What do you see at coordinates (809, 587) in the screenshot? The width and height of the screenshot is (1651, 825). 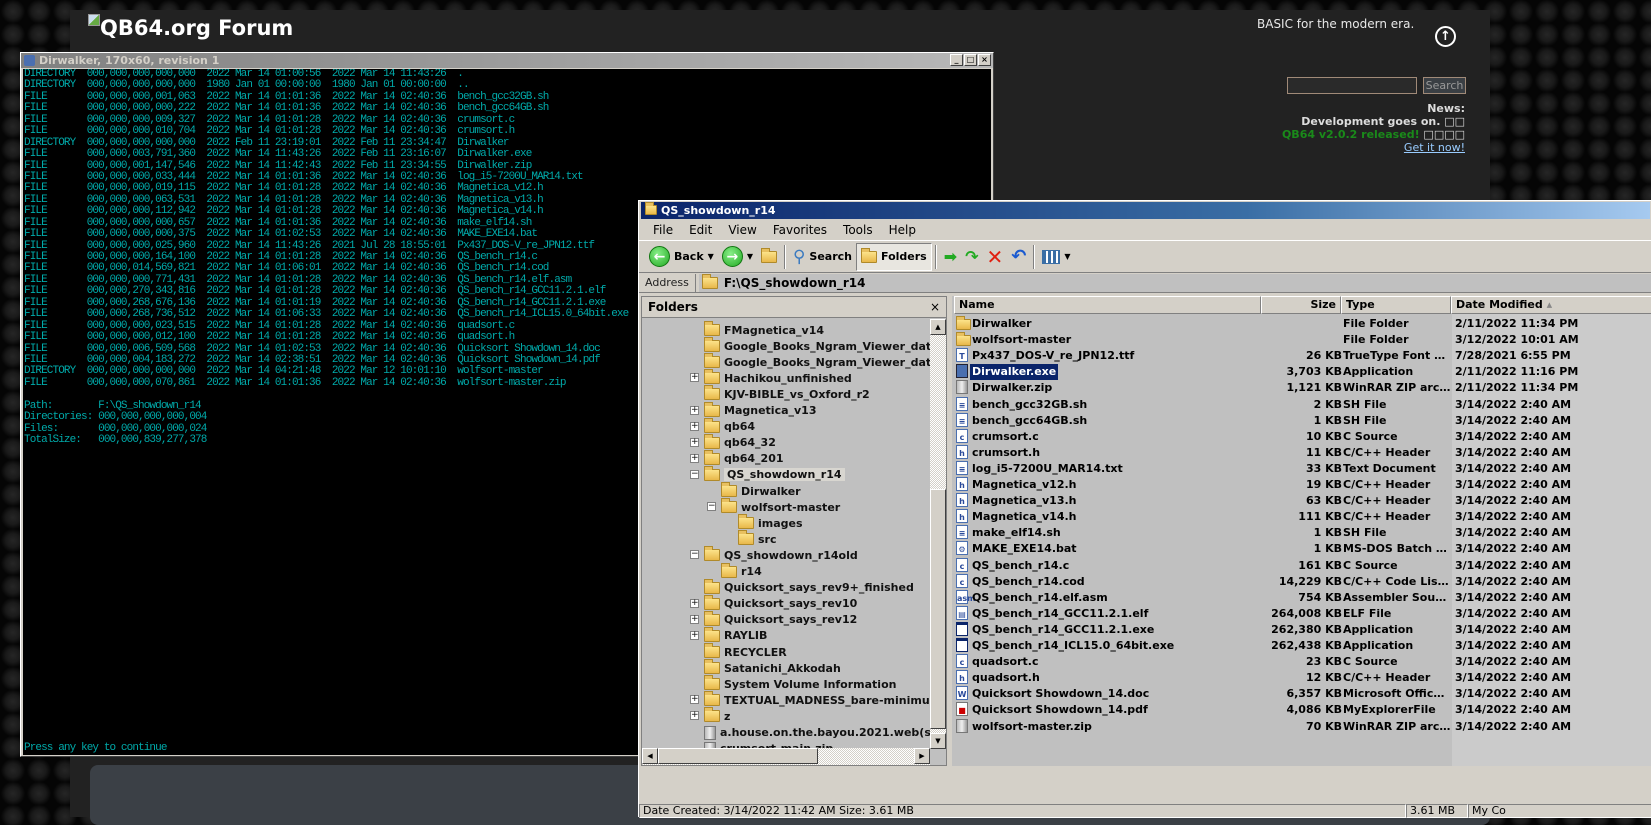 I see `tree-item: Quicksort_says_rev9+_finished` at bounding box center [809, 587].